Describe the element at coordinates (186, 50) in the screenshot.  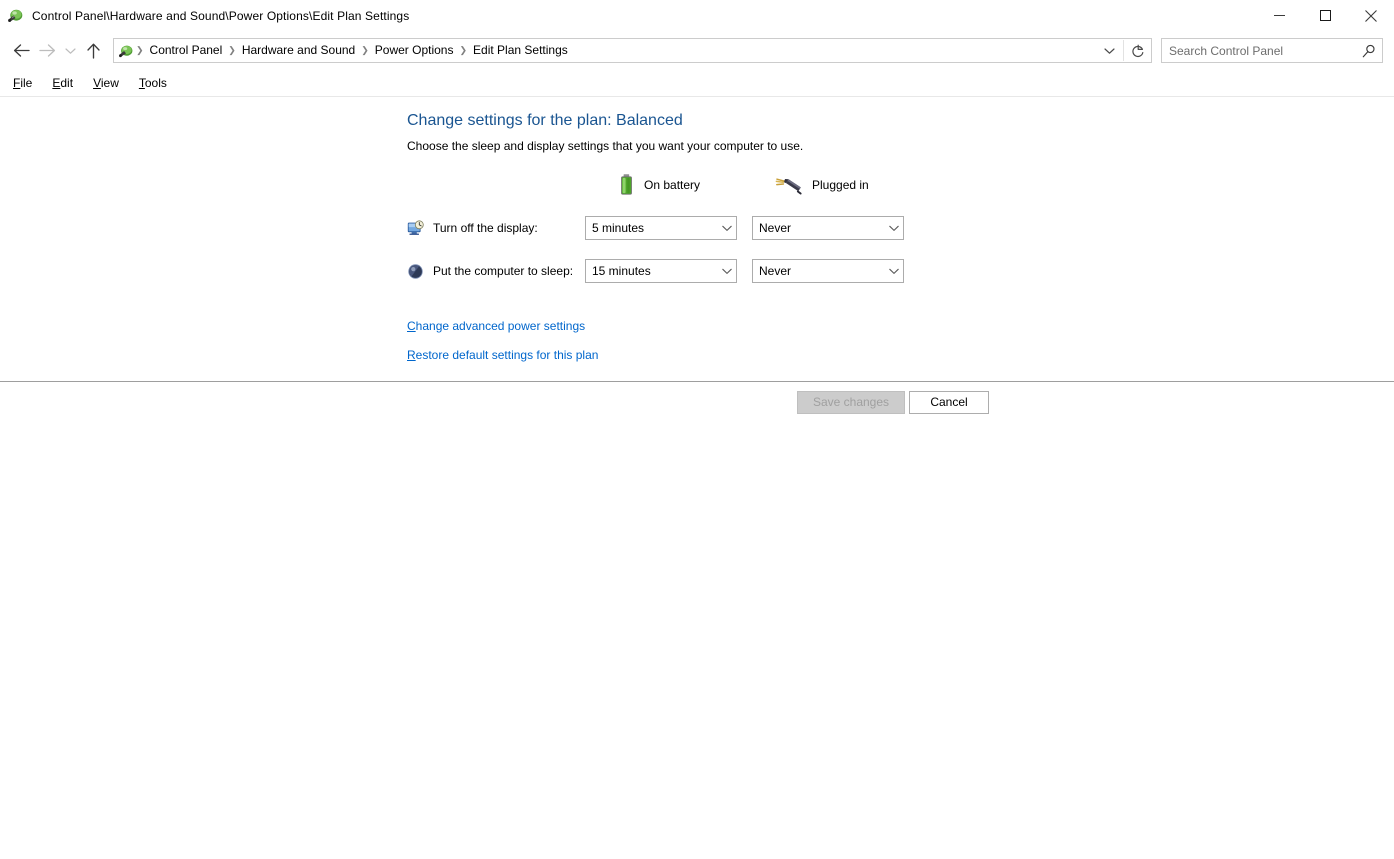
I see `breadcrumb-control-panel: Control Panel` at that location.